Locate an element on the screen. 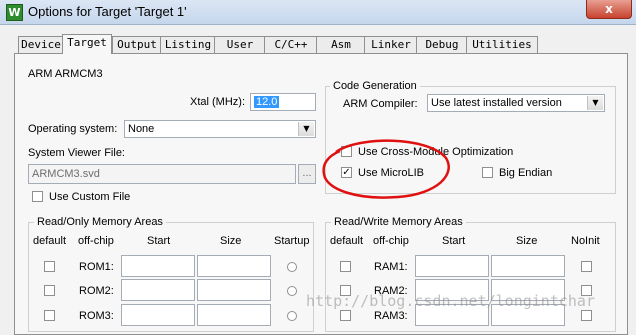 This screenshot has width=636, height=335. ram1-noinit-checkbox is located at coordinates (586, 266).